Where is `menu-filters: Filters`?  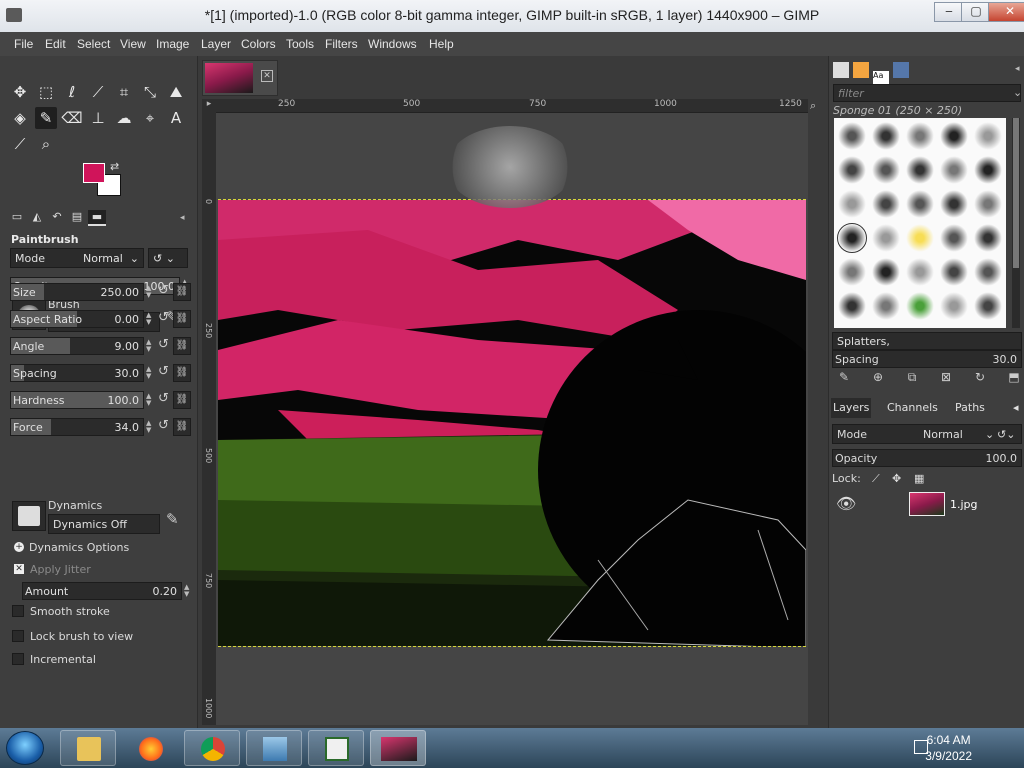
menu-filters: Filters is located at coordinates (341, 44).